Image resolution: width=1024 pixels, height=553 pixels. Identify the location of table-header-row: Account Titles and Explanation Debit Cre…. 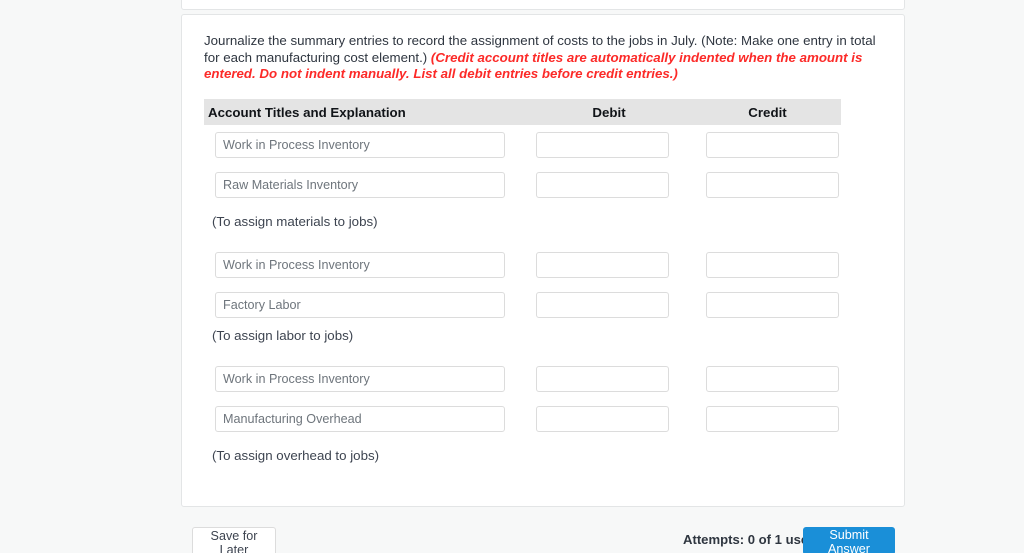
(522, 112).